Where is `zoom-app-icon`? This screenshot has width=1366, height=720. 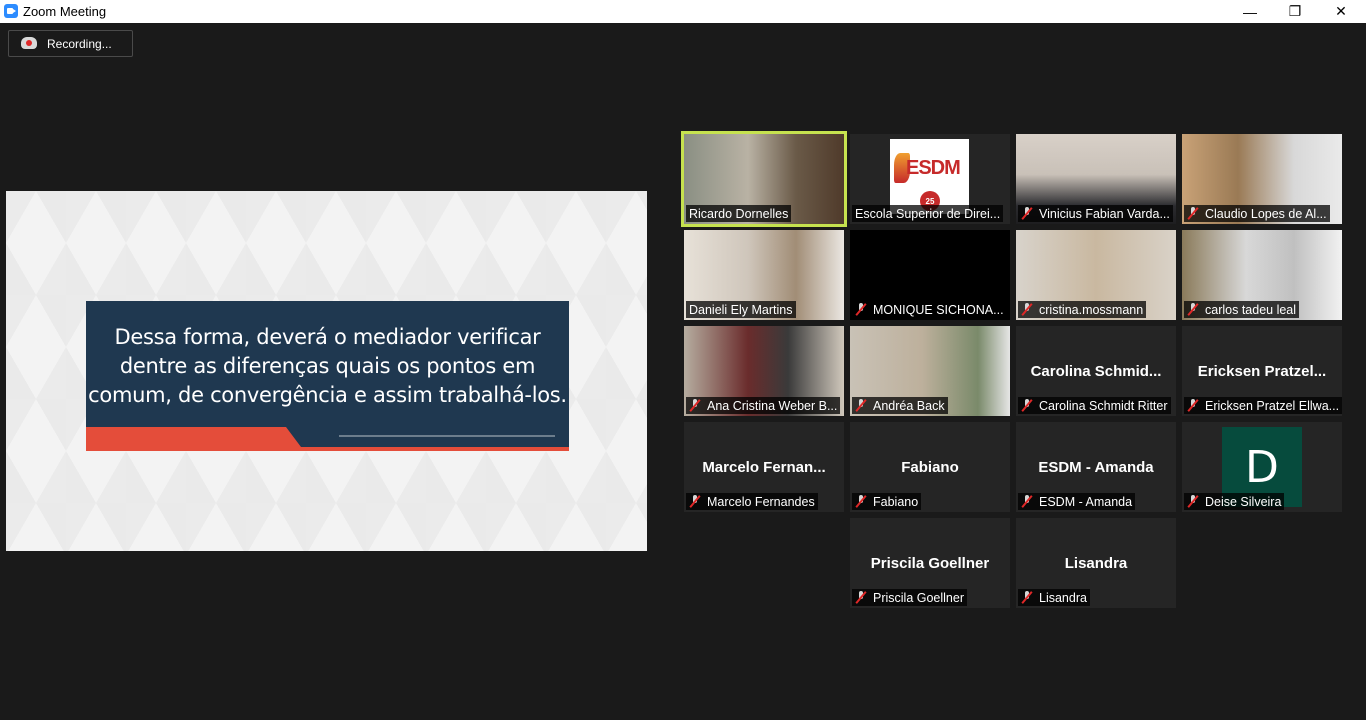
zoom-app-icon is located at coordinates (11, 11).